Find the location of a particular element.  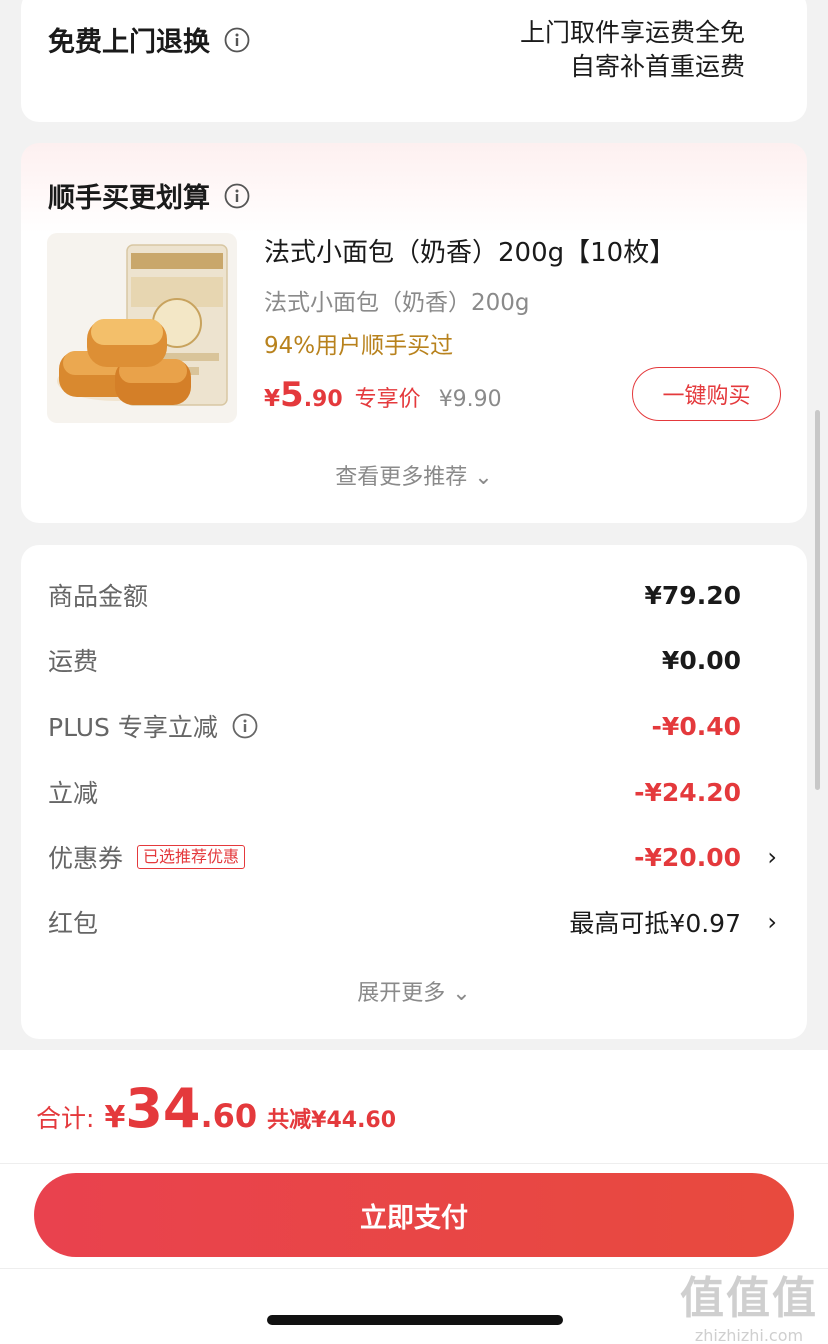

total-integer: 34 is located at coordinates (163, 1108).